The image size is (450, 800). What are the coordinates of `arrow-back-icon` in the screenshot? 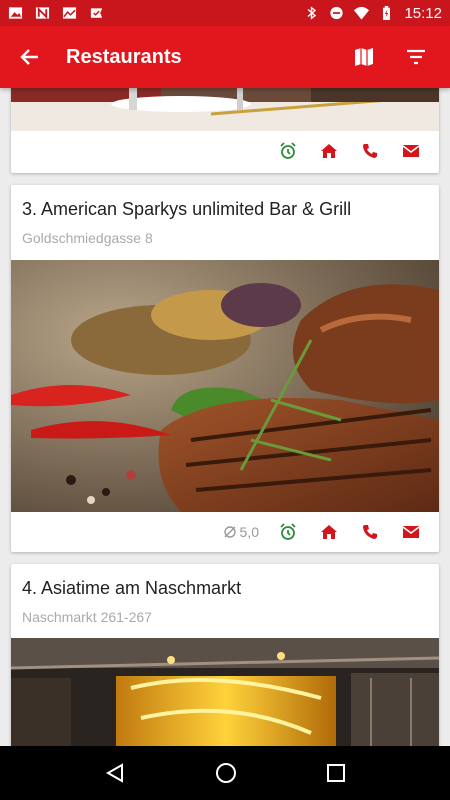 It's located at (29, 57).